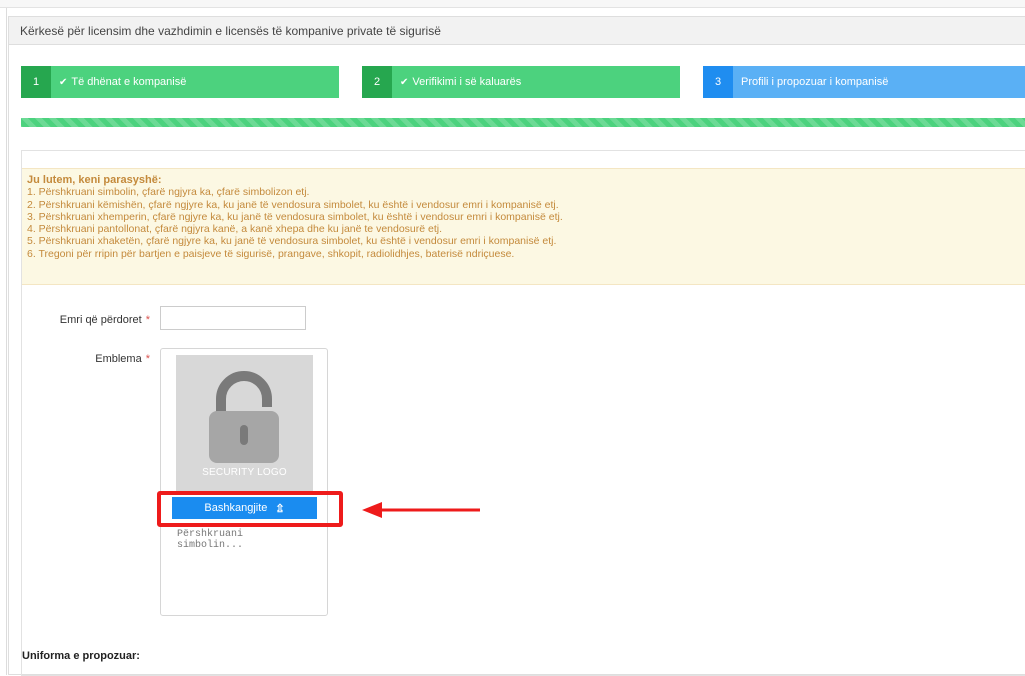 Image resolution: width=1025 pixels, height=676 pixels. What do you see at coordinates (523, 122) in the screenshot?
I see `progress-bar` at bounding box center [523, 122].